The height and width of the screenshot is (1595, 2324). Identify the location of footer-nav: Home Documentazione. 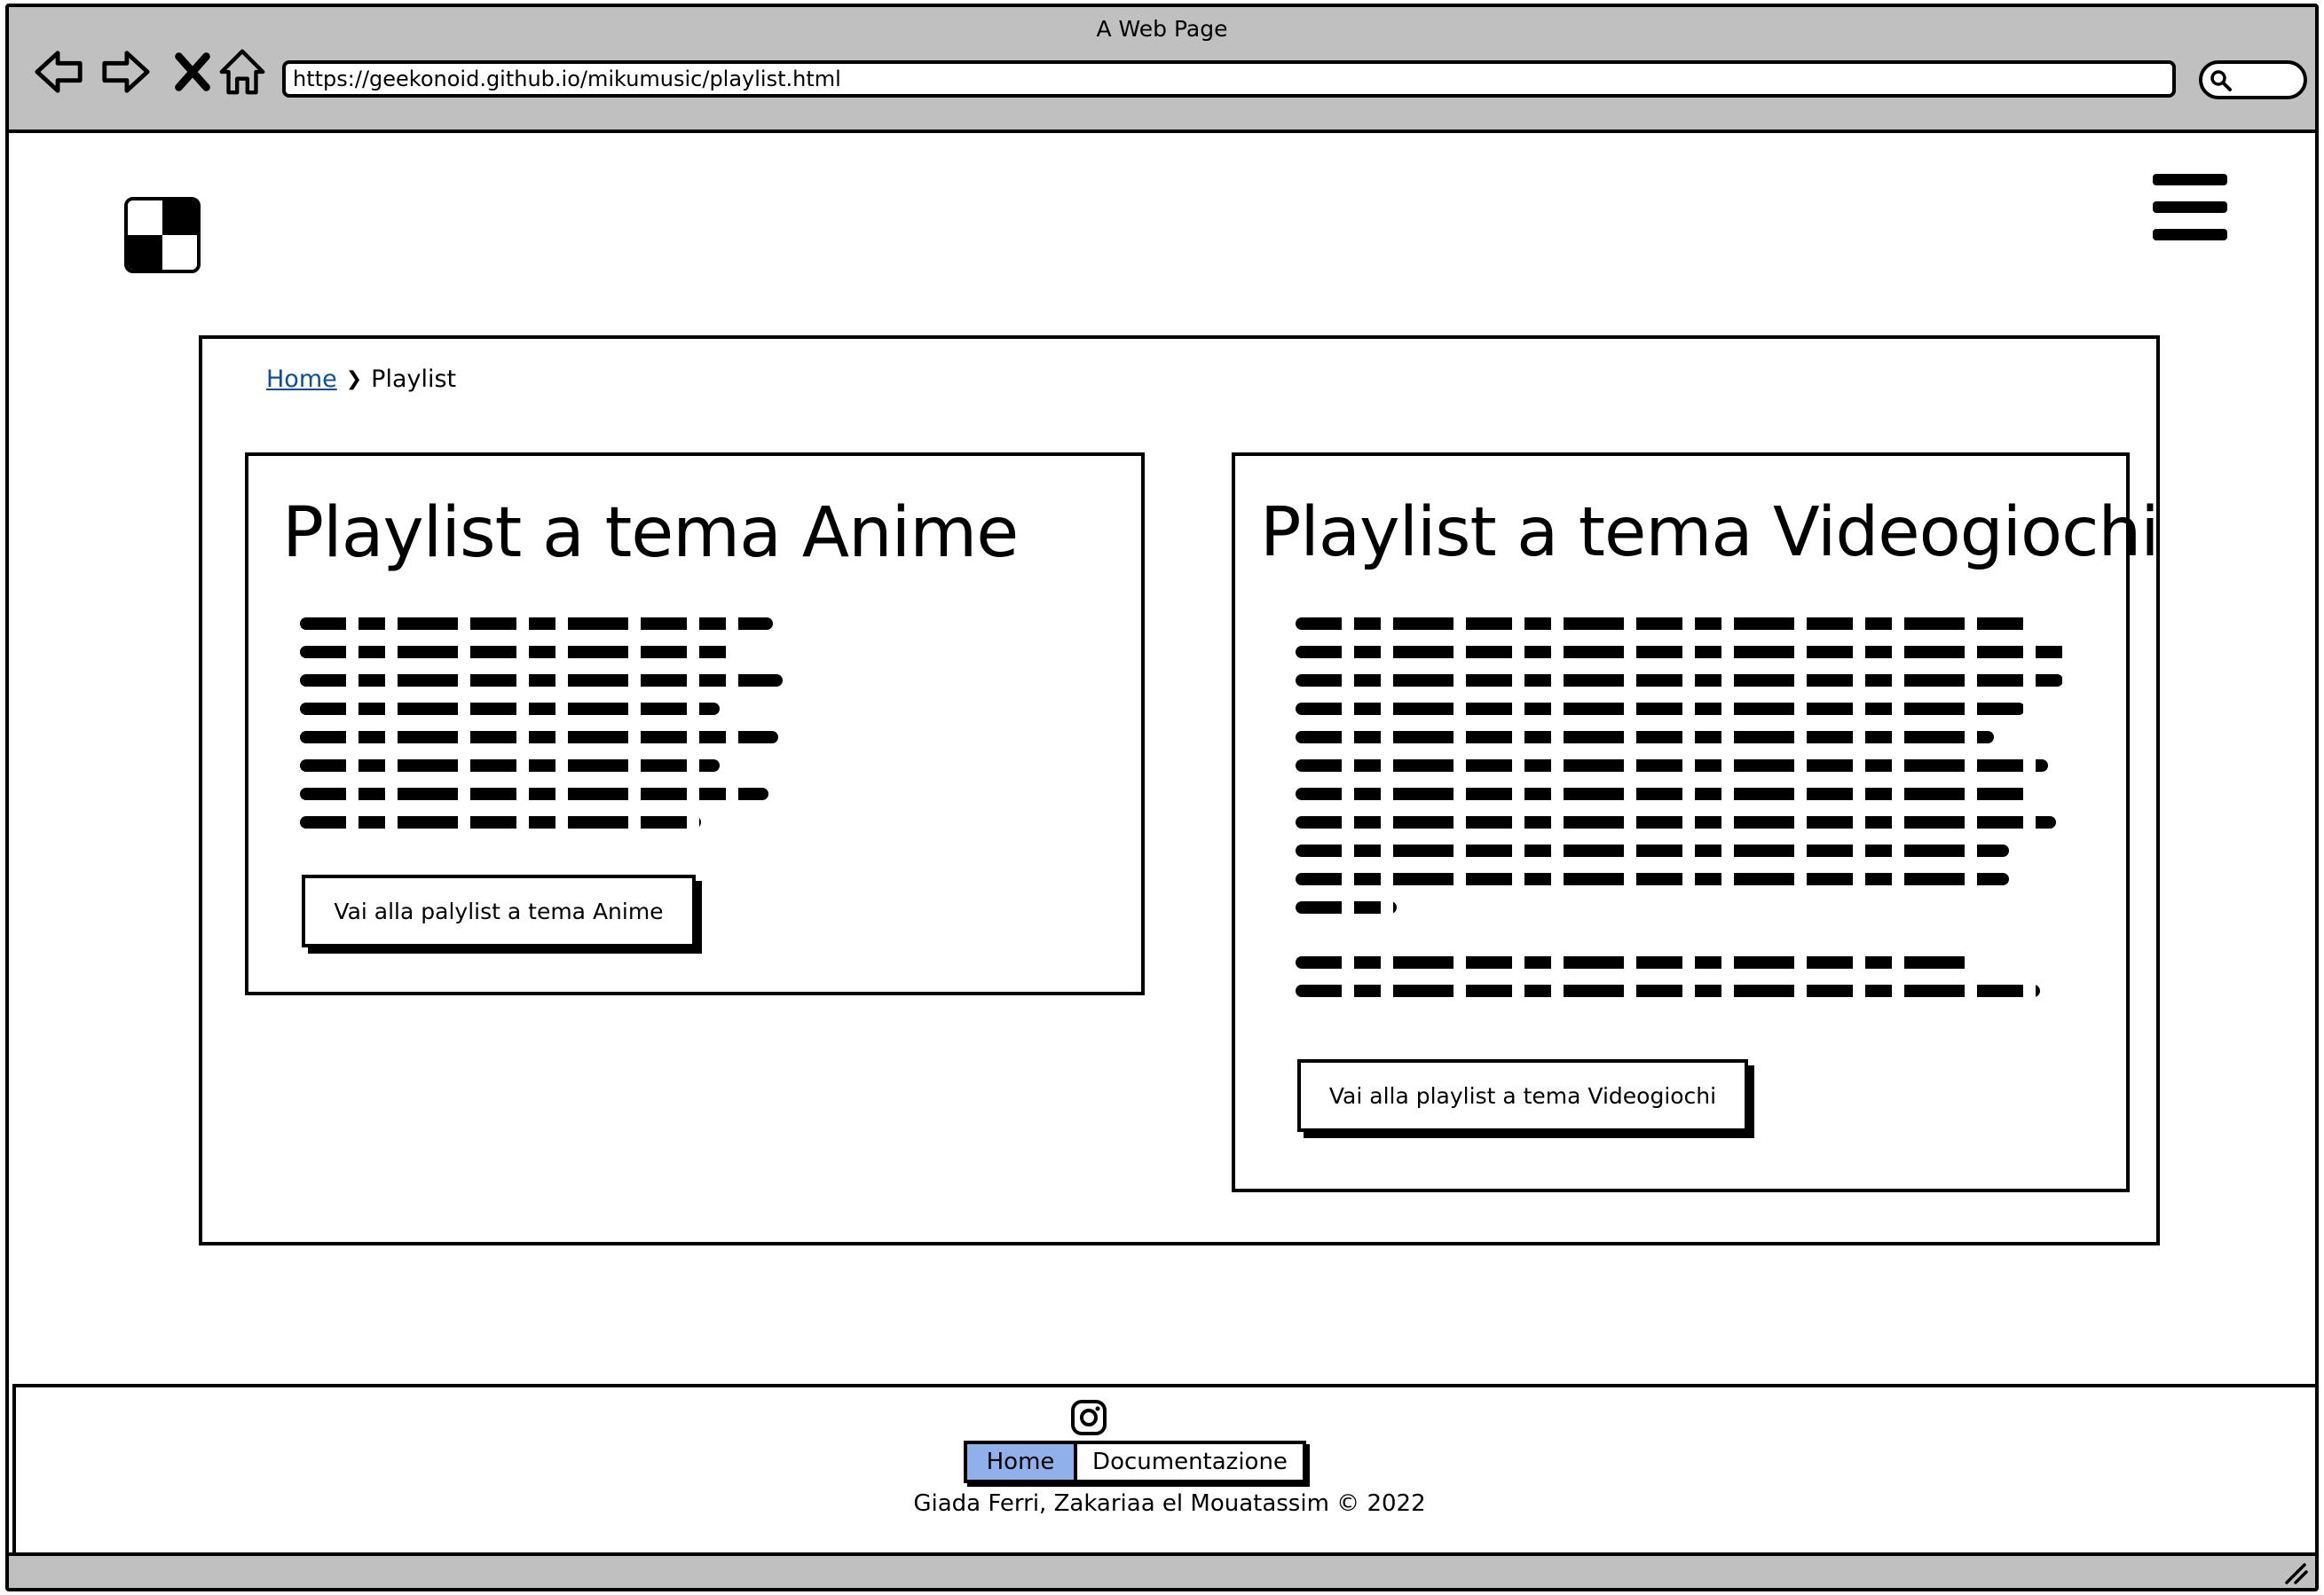
(1135, 1462).